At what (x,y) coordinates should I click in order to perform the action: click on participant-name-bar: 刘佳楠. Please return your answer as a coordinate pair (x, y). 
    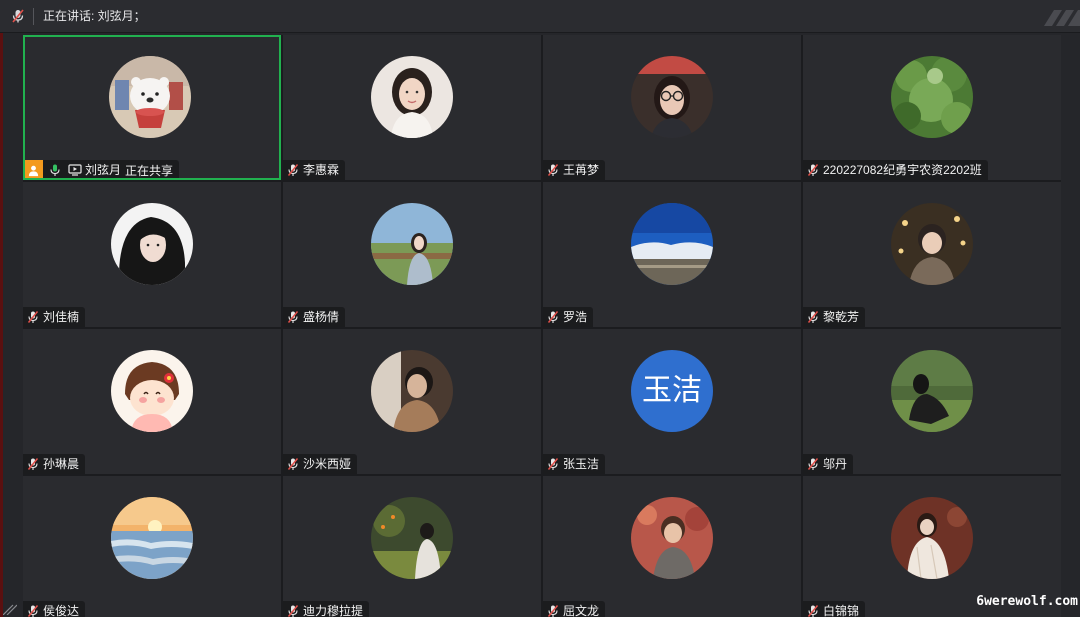
    Looking at the image, I should click on (54, 317).